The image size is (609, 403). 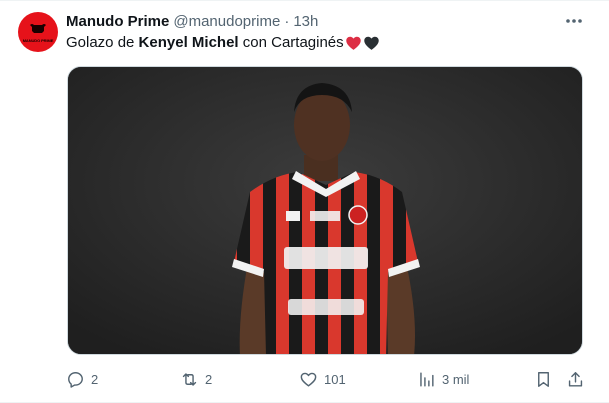 What do you see at coordinates (308, 379) in the screenshot?
I see `heart-icon` at bounding box center [308, 379].